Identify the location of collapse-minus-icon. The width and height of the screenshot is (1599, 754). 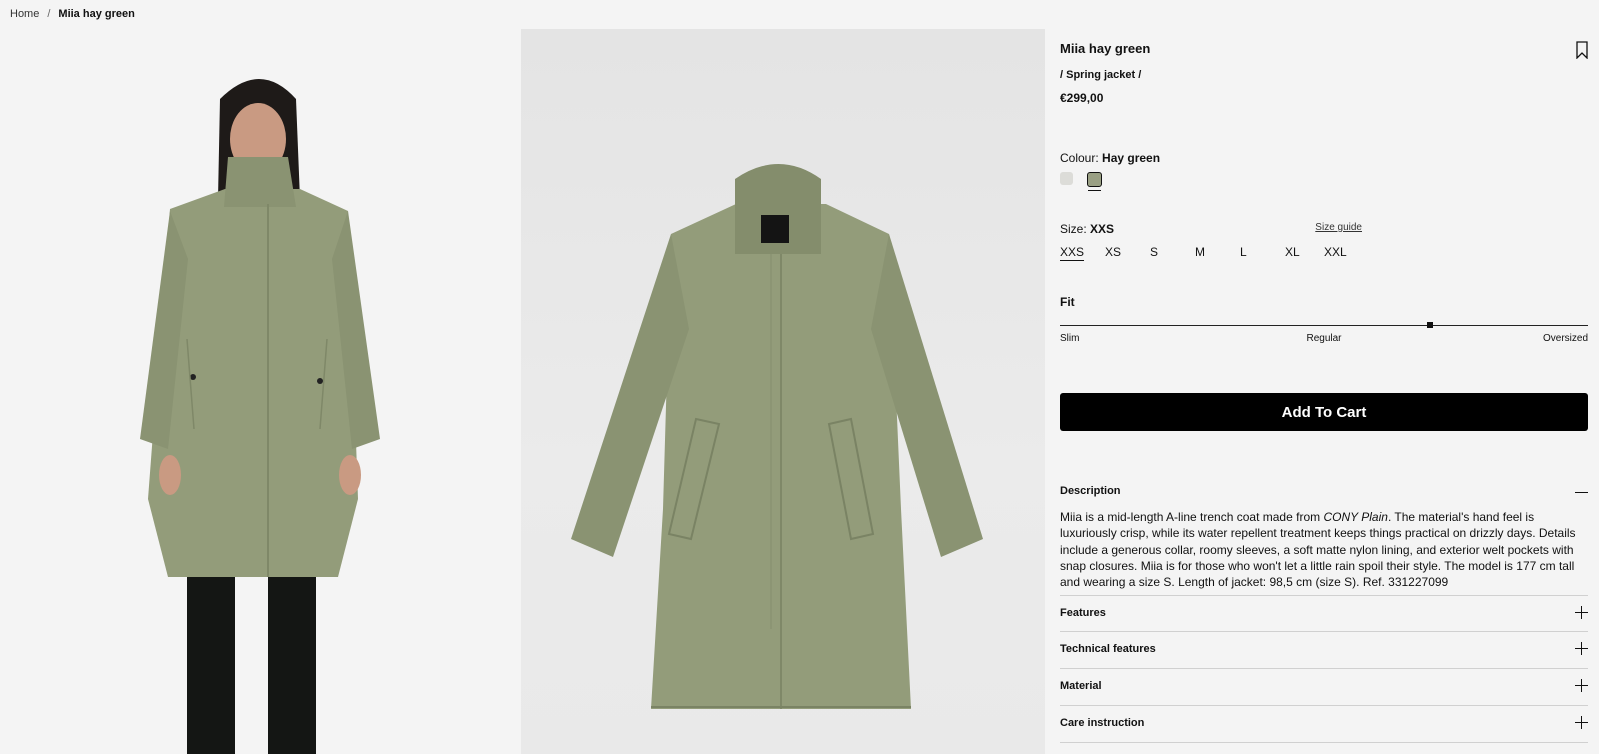
(1581, 492).